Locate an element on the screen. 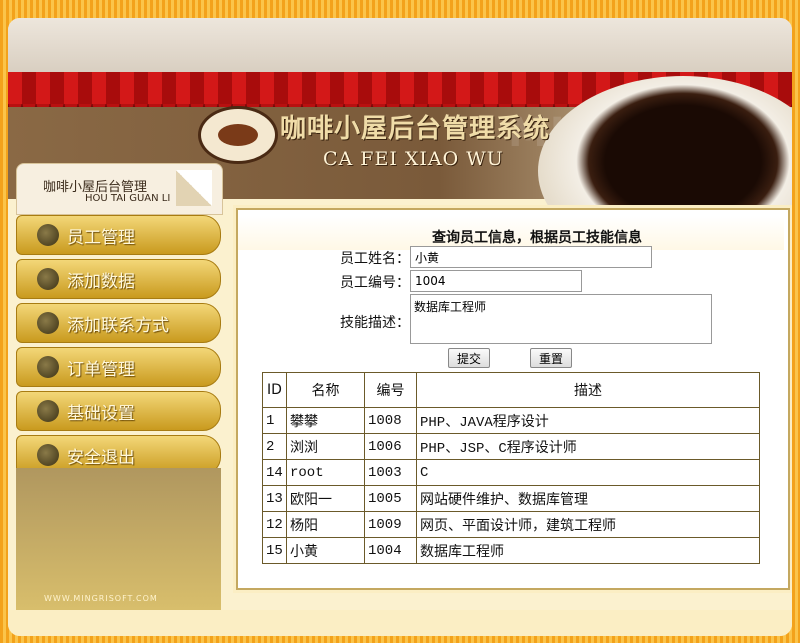 This screenshot has height=643, width=800. cell-id: 1 is located at coordinates (274, 420).